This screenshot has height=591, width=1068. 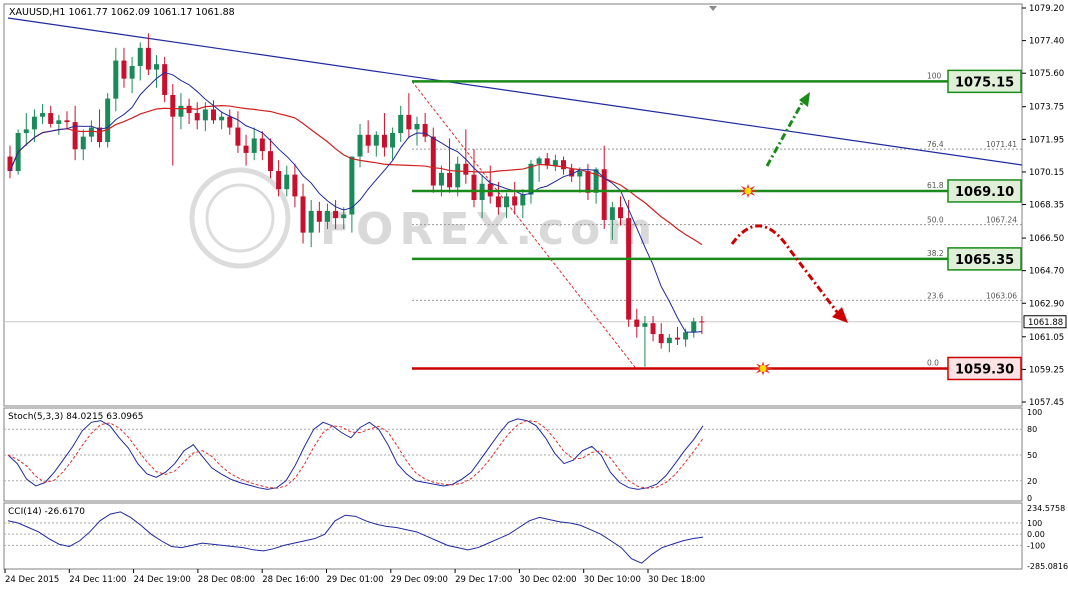 I want to click on stoch-tick-label: 20, so click(x=1032, y=481).